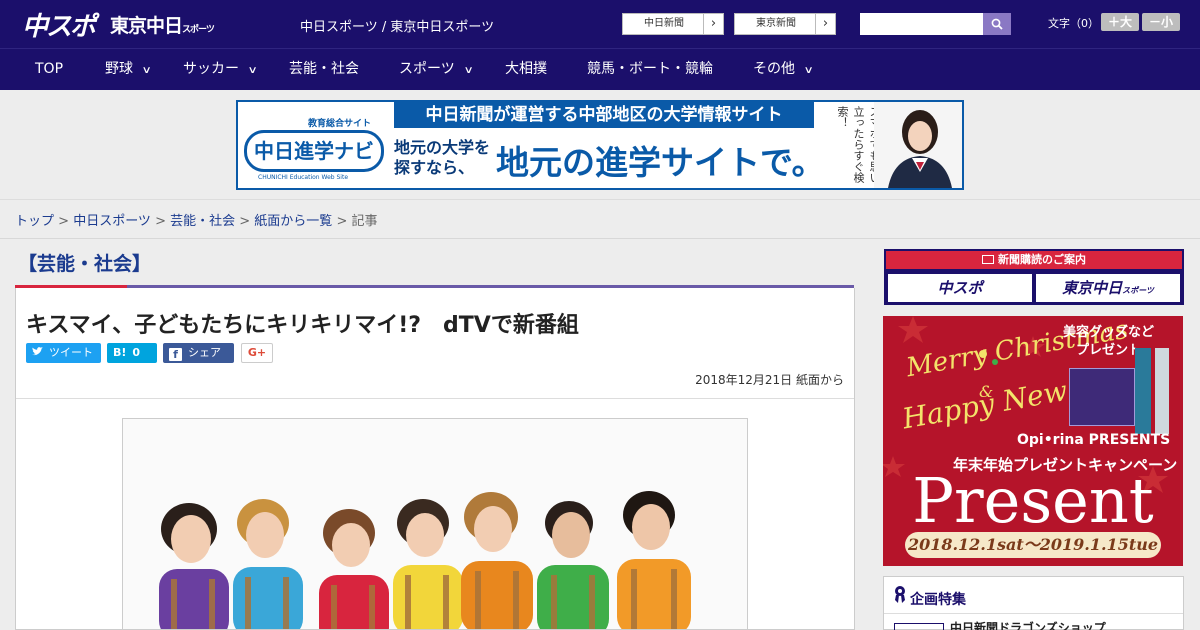  Describe the element at coordinates (204, 352) in the screenshot. I see `facebook-label: シェア` at that location.